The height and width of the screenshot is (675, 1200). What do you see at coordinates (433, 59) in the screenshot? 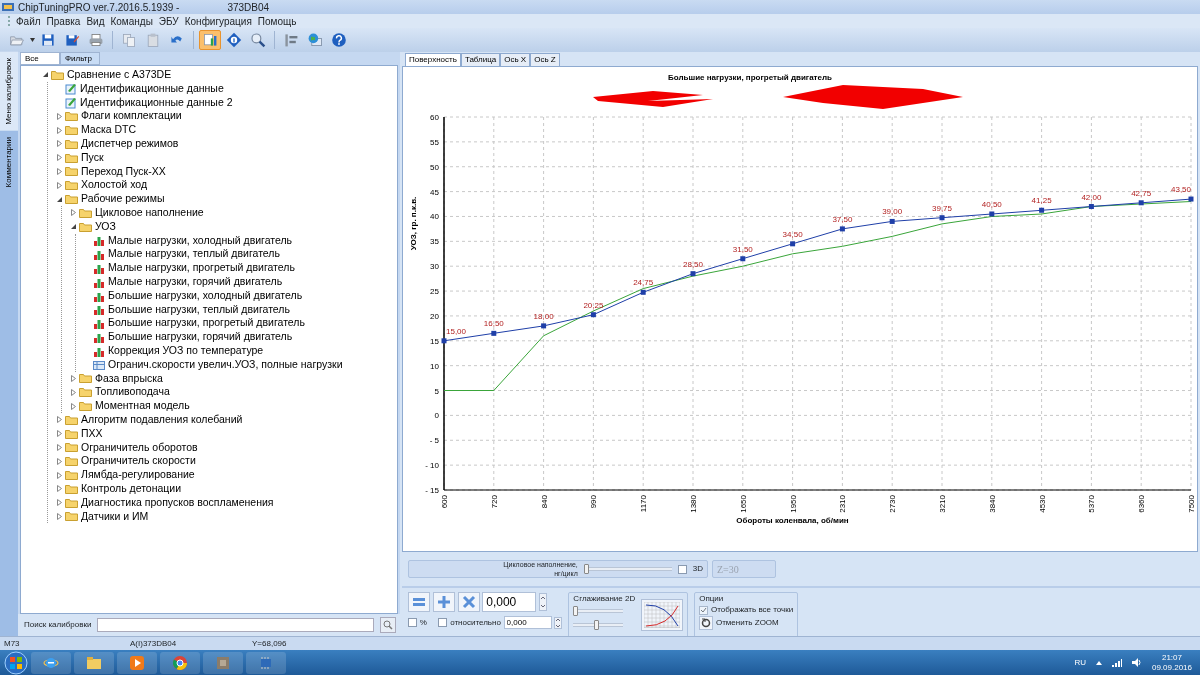
I see `view-tab: Поверхность` at bounding box center [433, 59].